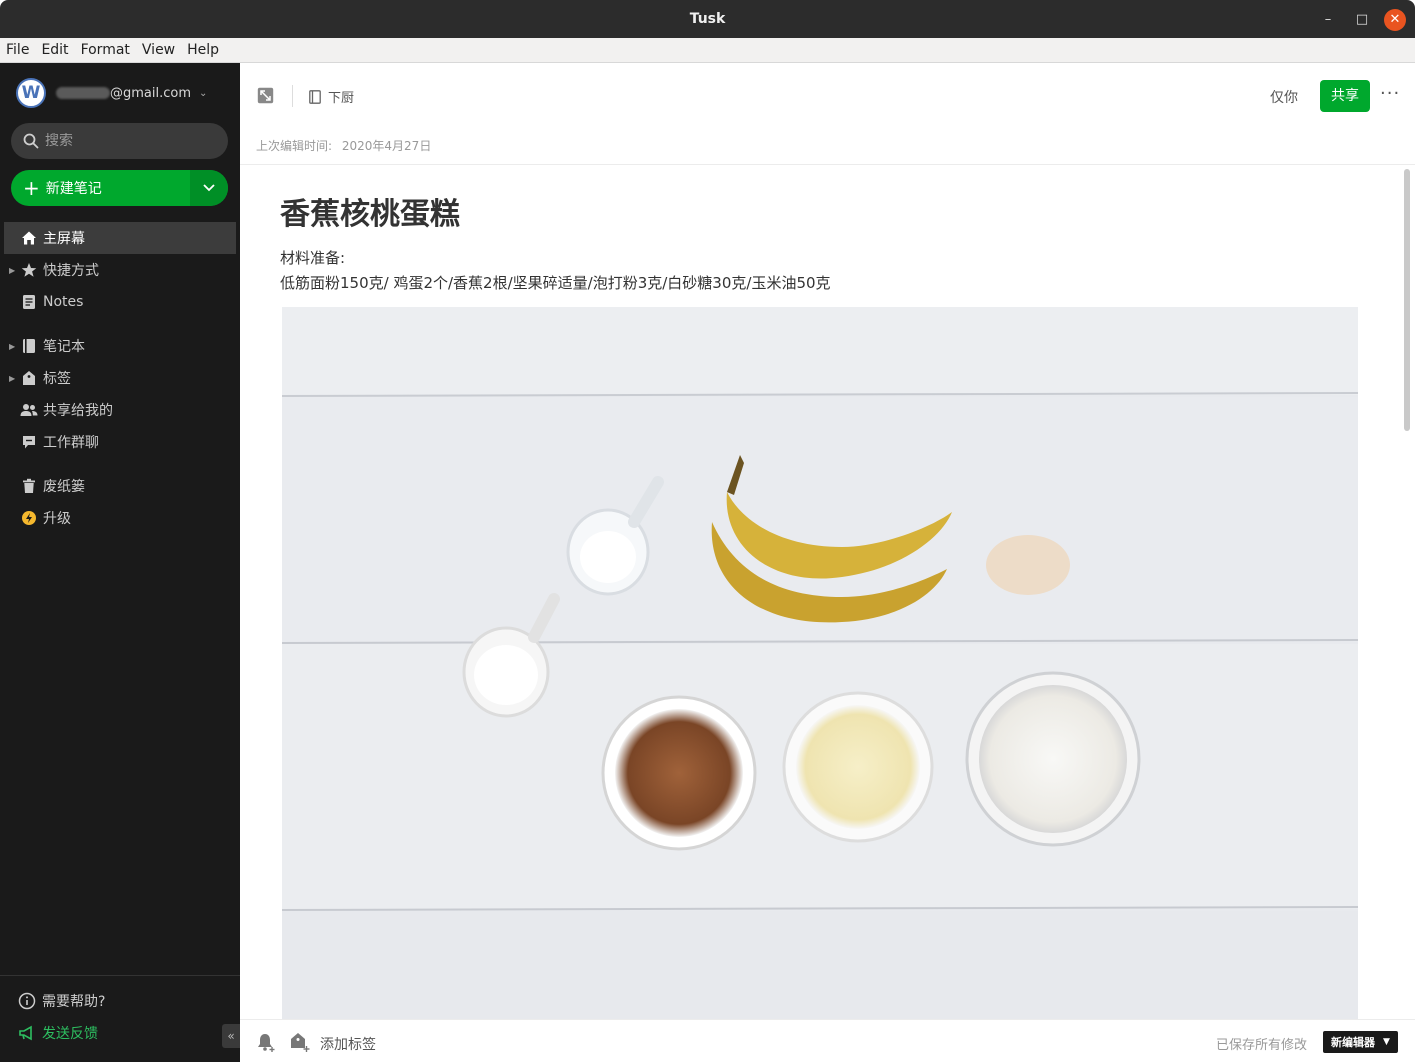  I want to click on note-title: 香蕉核桃蛋糕, so click(370, 211).